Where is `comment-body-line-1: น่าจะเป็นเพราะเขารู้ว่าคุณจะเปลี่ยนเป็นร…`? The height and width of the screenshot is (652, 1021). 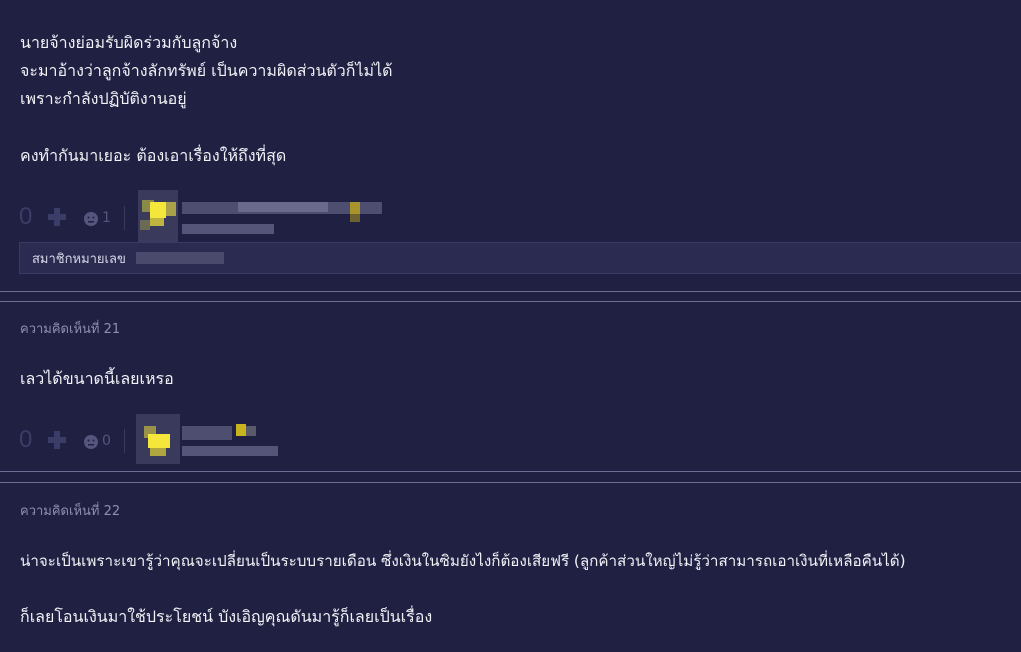 comment-body-line-1: น่าจะเป็นเพราะเขารู้ว่าคุณจะเปลี่ยนเป็นร… is located at coordinates (463, 561).